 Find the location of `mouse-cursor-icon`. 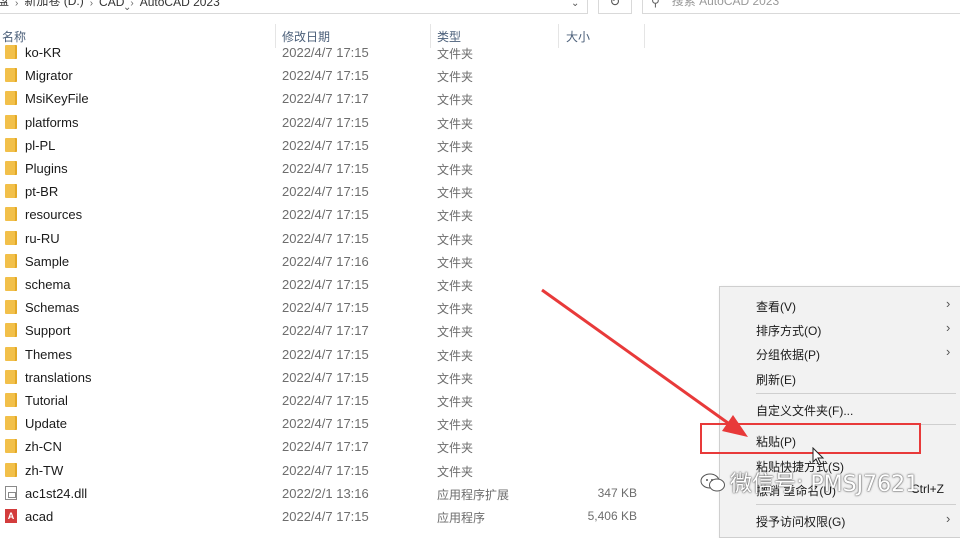

mouse-cursor-icon is located at coordinates (818, 456).